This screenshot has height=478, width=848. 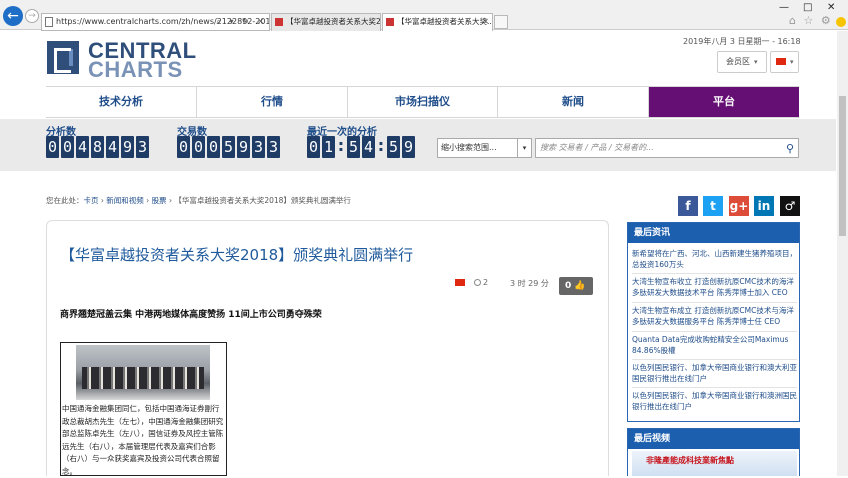 What do you see at coordinates (580, 286) in the screenshot?
I see `thumbs-up-icon: 👍` at bounding box center [580, 286].